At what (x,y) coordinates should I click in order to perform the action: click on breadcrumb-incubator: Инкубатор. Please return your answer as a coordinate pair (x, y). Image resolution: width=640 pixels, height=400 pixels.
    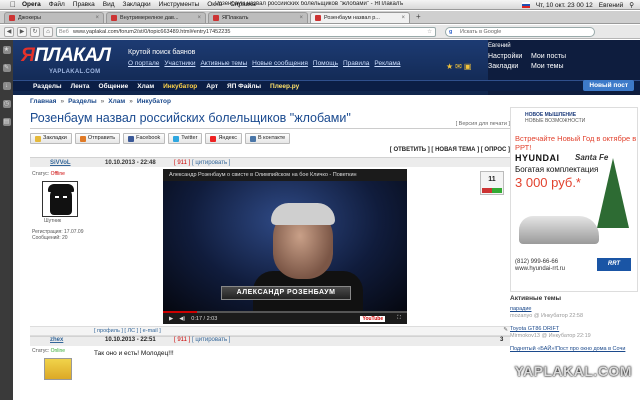
    Looking at the image, I should click on (154, 101).